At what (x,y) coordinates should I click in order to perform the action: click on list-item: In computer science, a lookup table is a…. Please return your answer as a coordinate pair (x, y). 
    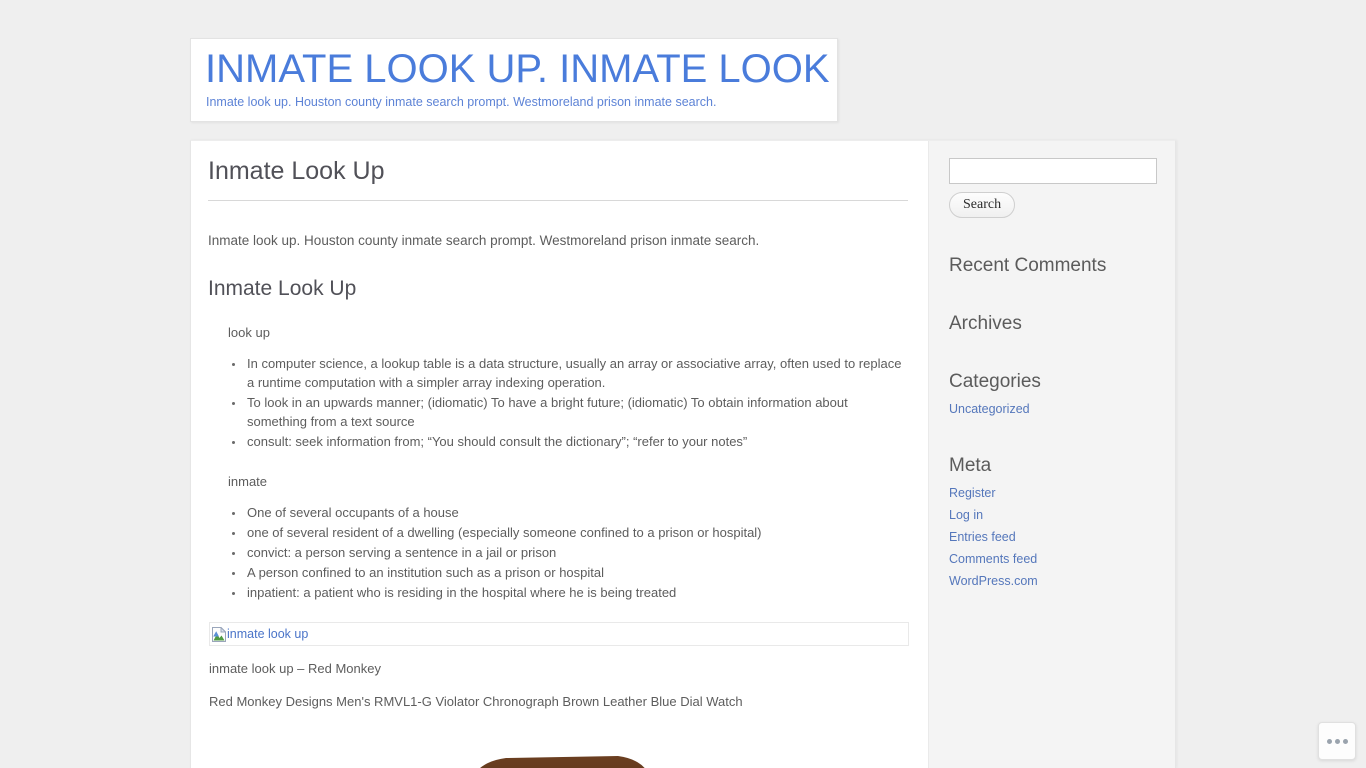
    Looking at the image, I should click on (576, 373).